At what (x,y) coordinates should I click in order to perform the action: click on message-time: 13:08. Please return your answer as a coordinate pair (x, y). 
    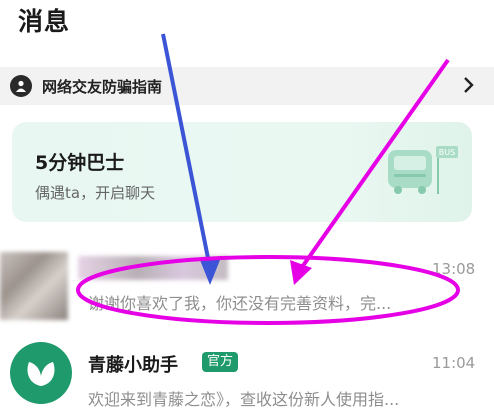
    Looking at the image, I should click on (454, 269).